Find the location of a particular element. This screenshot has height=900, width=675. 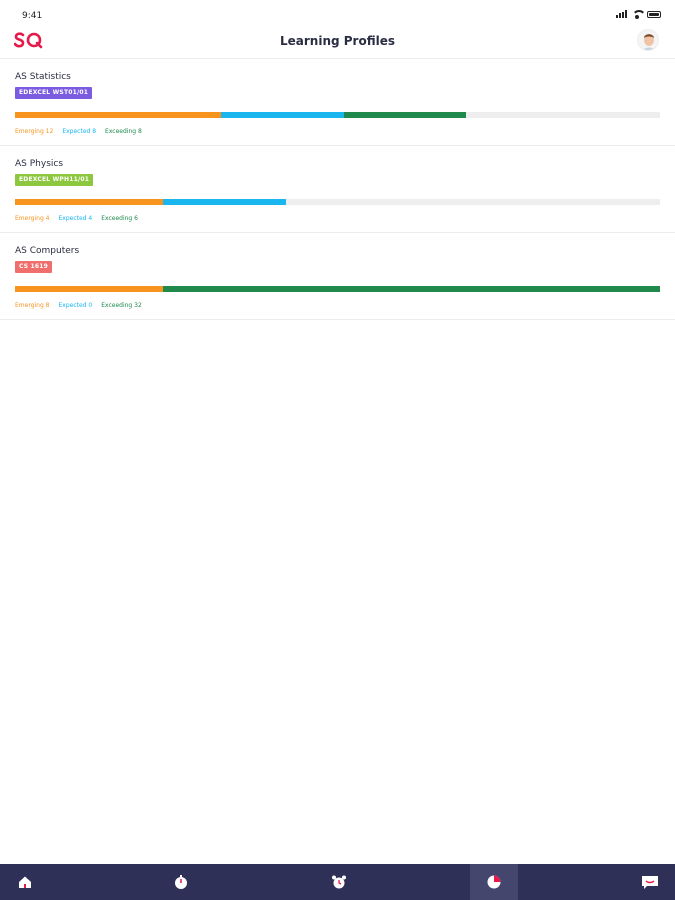

legend-emerging: Emerging 4 is located at coordinates (32, 218).